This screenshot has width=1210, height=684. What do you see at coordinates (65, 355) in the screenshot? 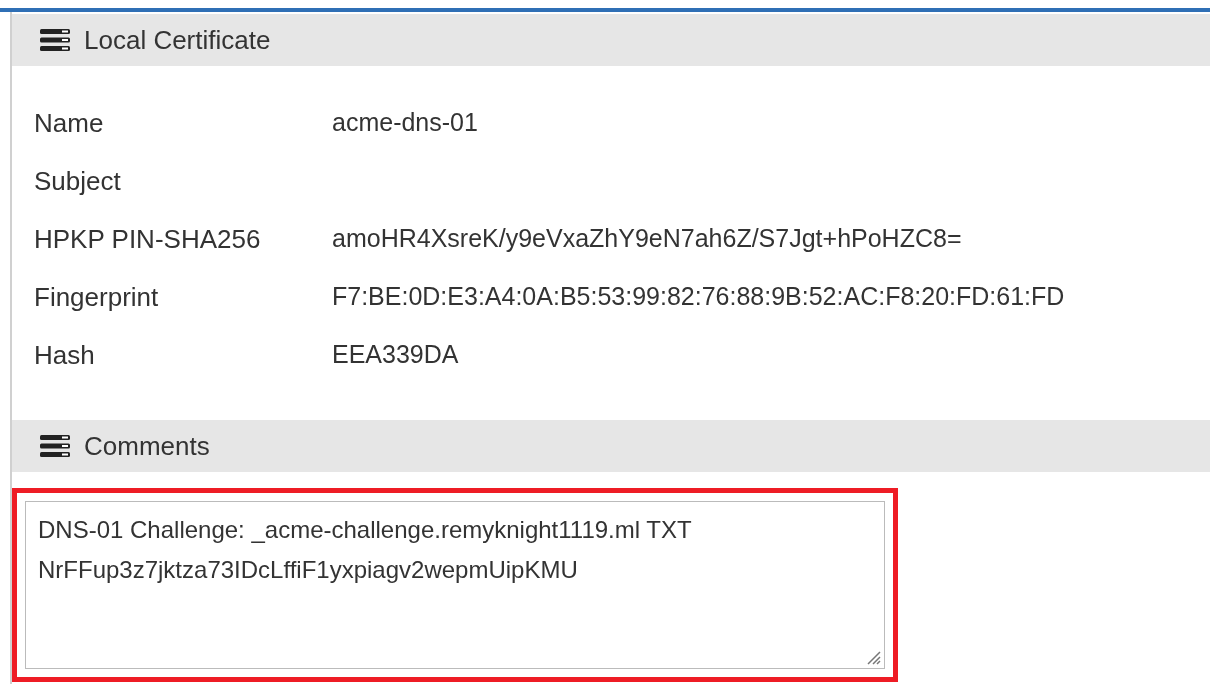
I see `field-label: Hash` at bounding box center [65, 355].